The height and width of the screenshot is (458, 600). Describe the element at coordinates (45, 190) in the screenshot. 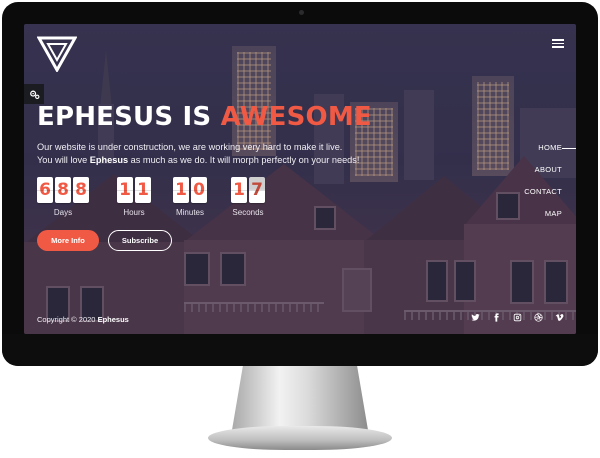

I see `countdown-digit: 6` at that location.